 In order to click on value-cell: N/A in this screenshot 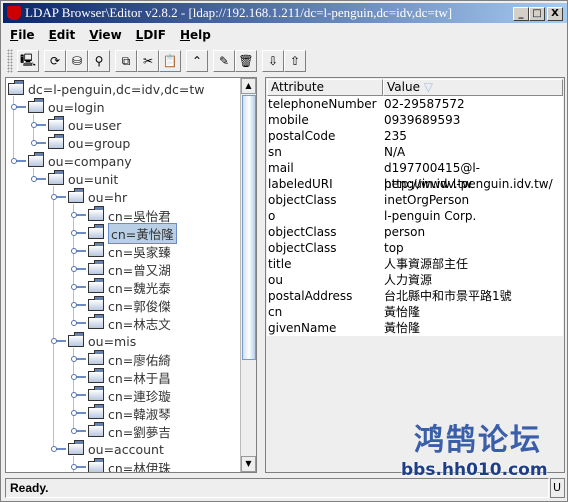, I will do `click(472, 152)`.